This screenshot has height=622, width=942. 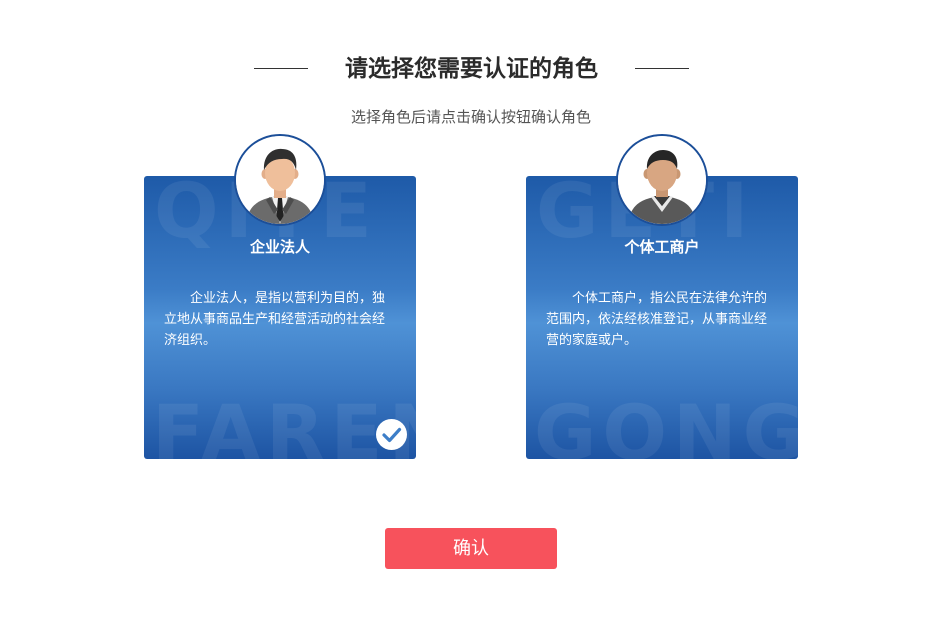 I want to click on page-title: 请选择您需要认证的角色, so click(x=471, y=69).